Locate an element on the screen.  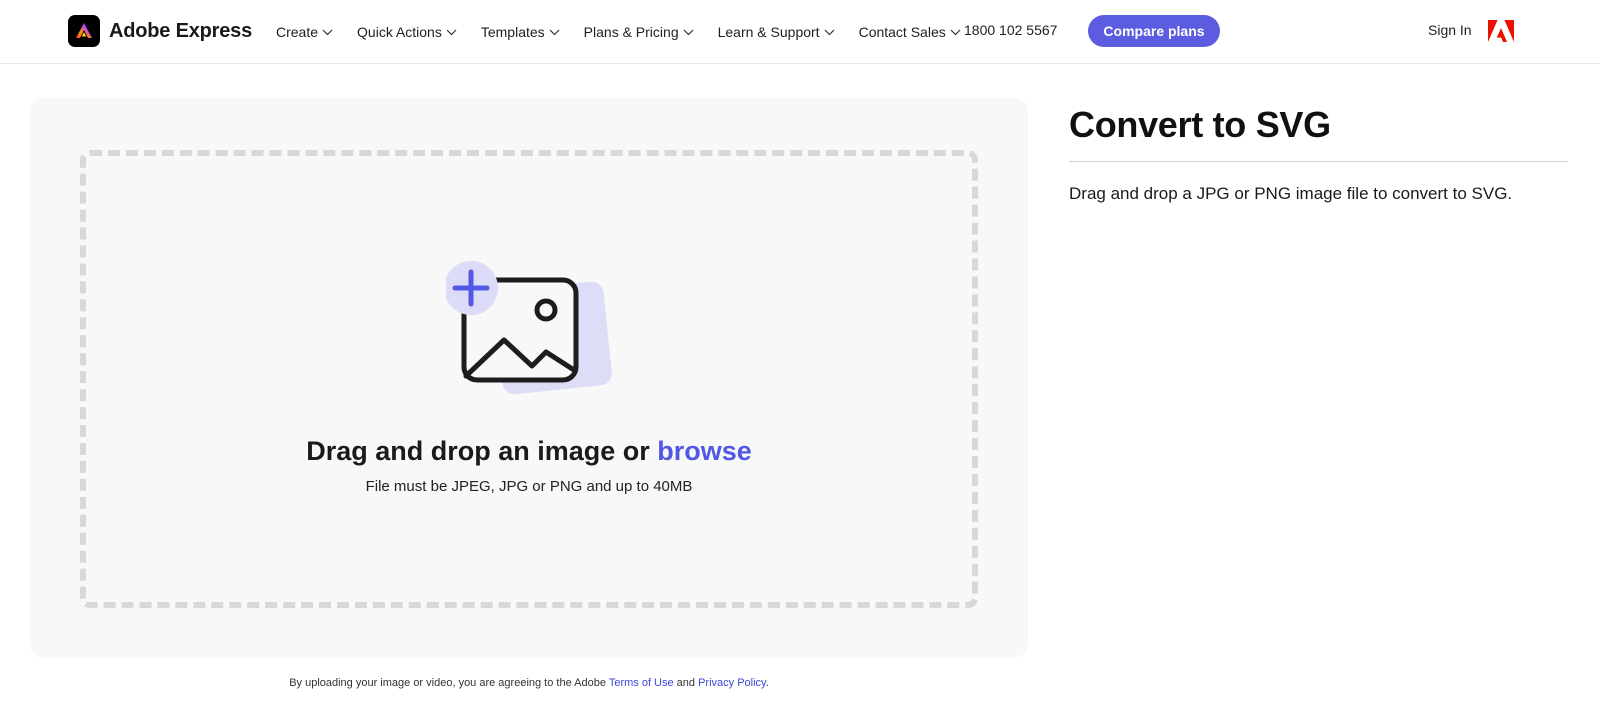
privacy-policy-link: Privacy Policy is located at coordinates (732, 683).